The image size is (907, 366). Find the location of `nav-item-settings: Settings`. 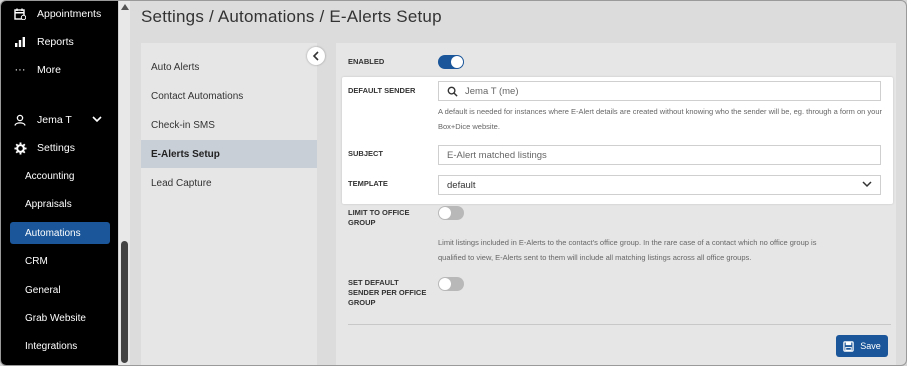

nav-item-settings: Settings is located at coordinates (44, 148).